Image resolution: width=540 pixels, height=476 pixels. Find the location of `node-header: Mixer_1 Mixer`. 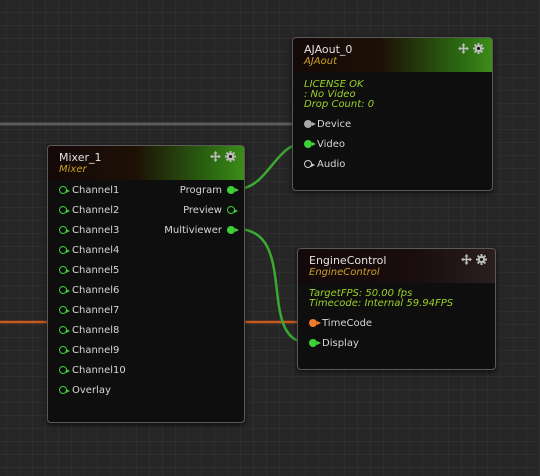

node-header: Mixer_1 Mixer is located at coordinates (146, 163).